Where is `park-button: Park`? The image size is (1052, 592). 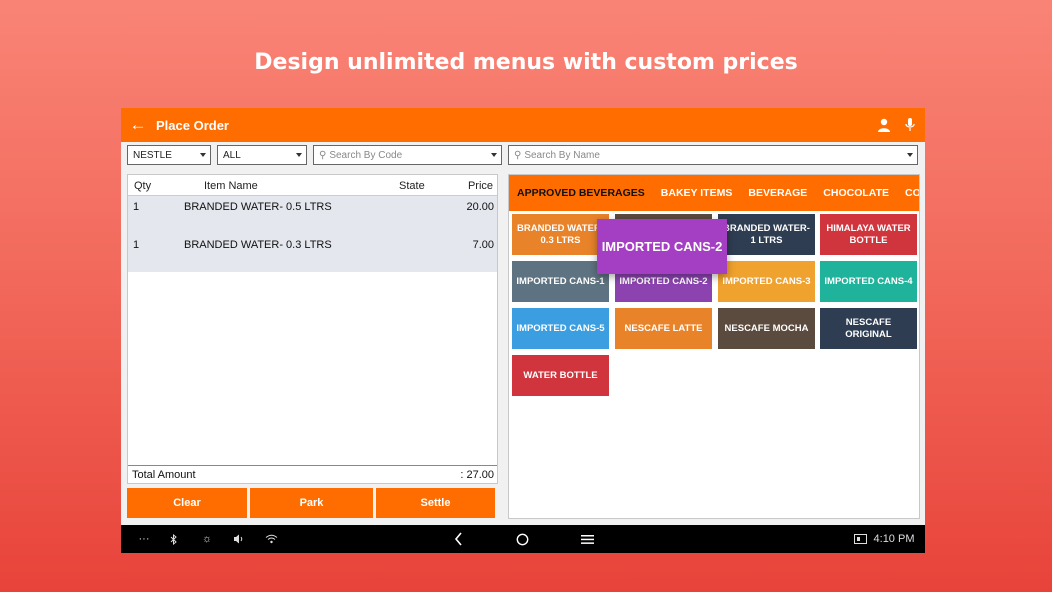
park-button: Park is located at coordinates (311, 503).